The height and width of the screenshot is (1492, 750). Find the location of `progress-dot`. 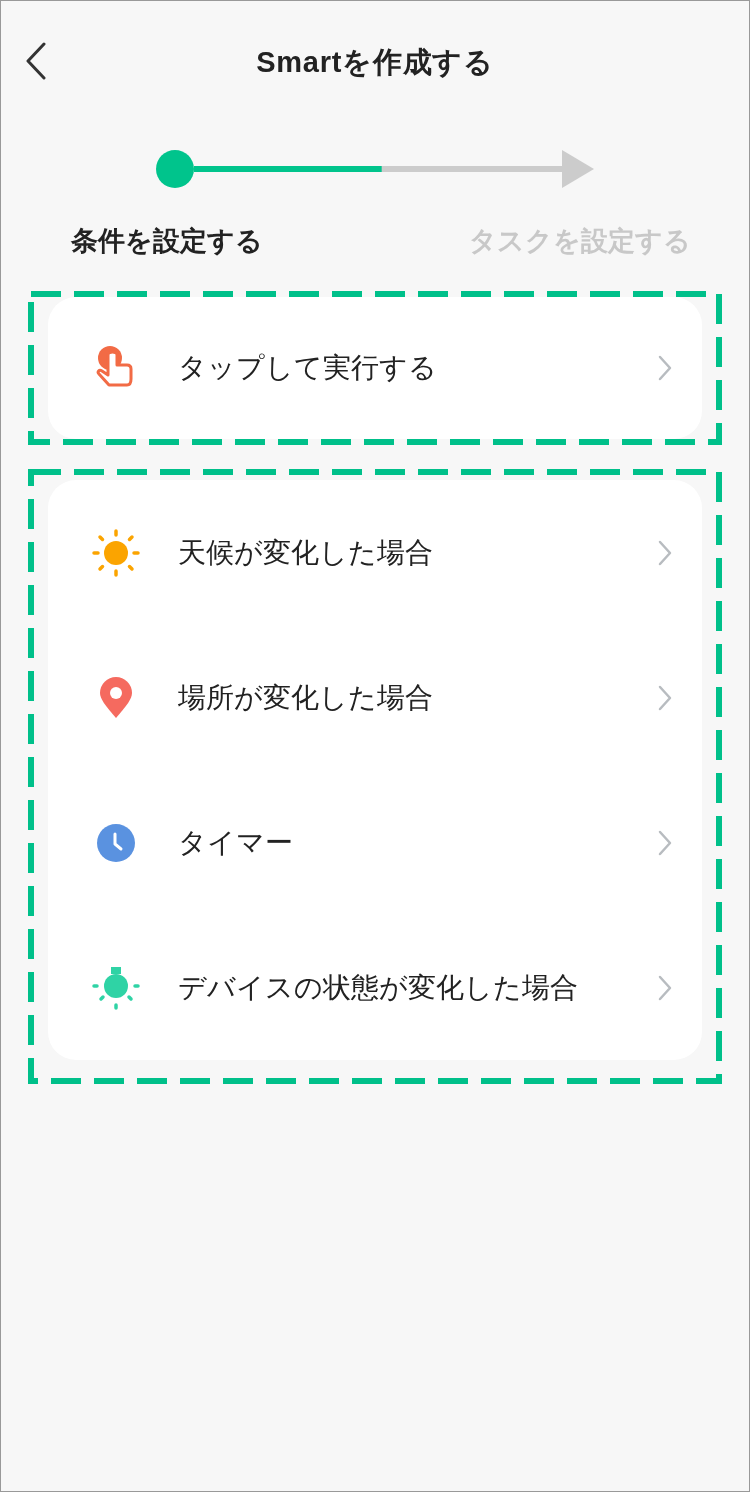

progress-dot is located at coordinates (175, 169).